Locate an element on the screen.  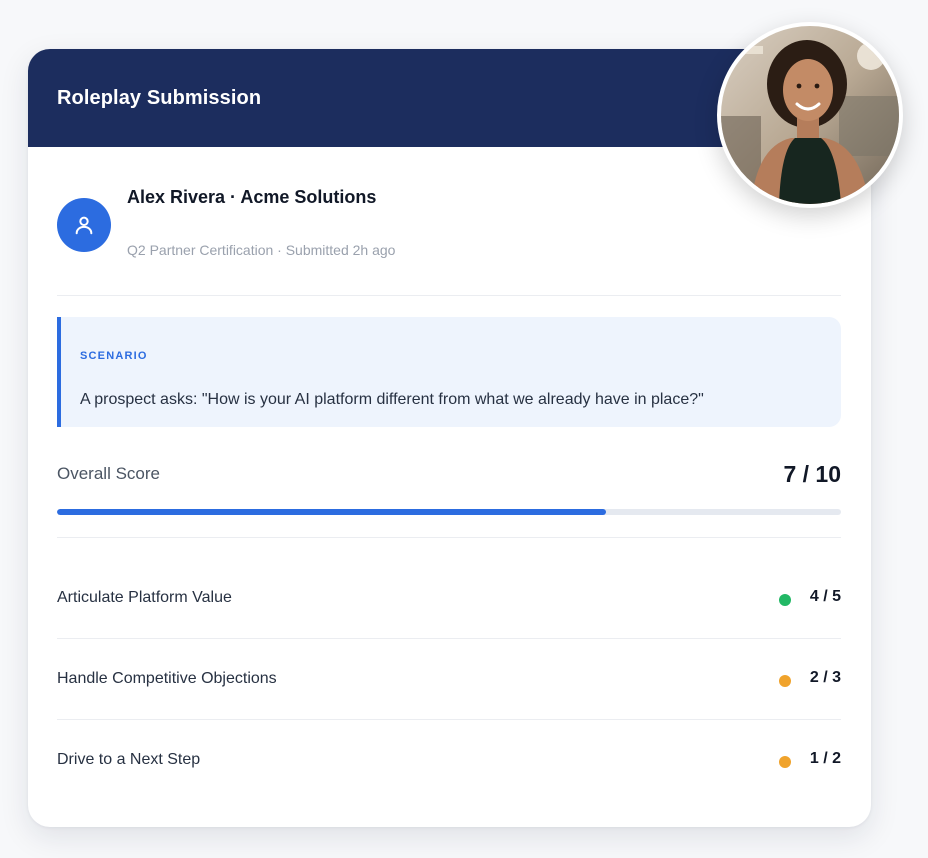
criterion-row: Articulate Platform Value 4 / 5 is located at coordinates (449, 598).